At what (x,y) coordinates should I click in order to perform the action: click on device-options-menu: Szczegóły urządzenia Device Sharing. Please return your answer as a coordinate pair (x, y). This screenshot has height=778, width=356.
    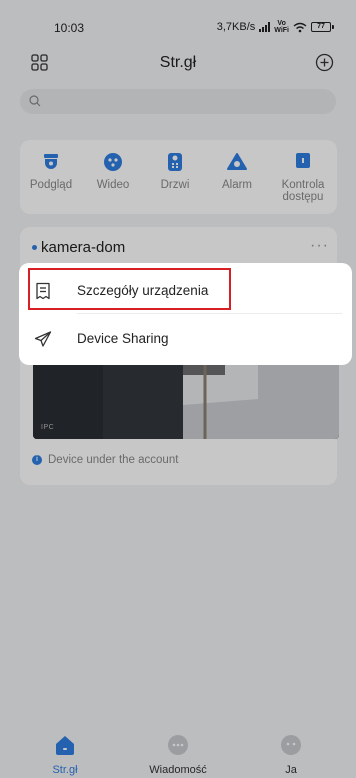
    Looking at the image, I should click on (185, 314).